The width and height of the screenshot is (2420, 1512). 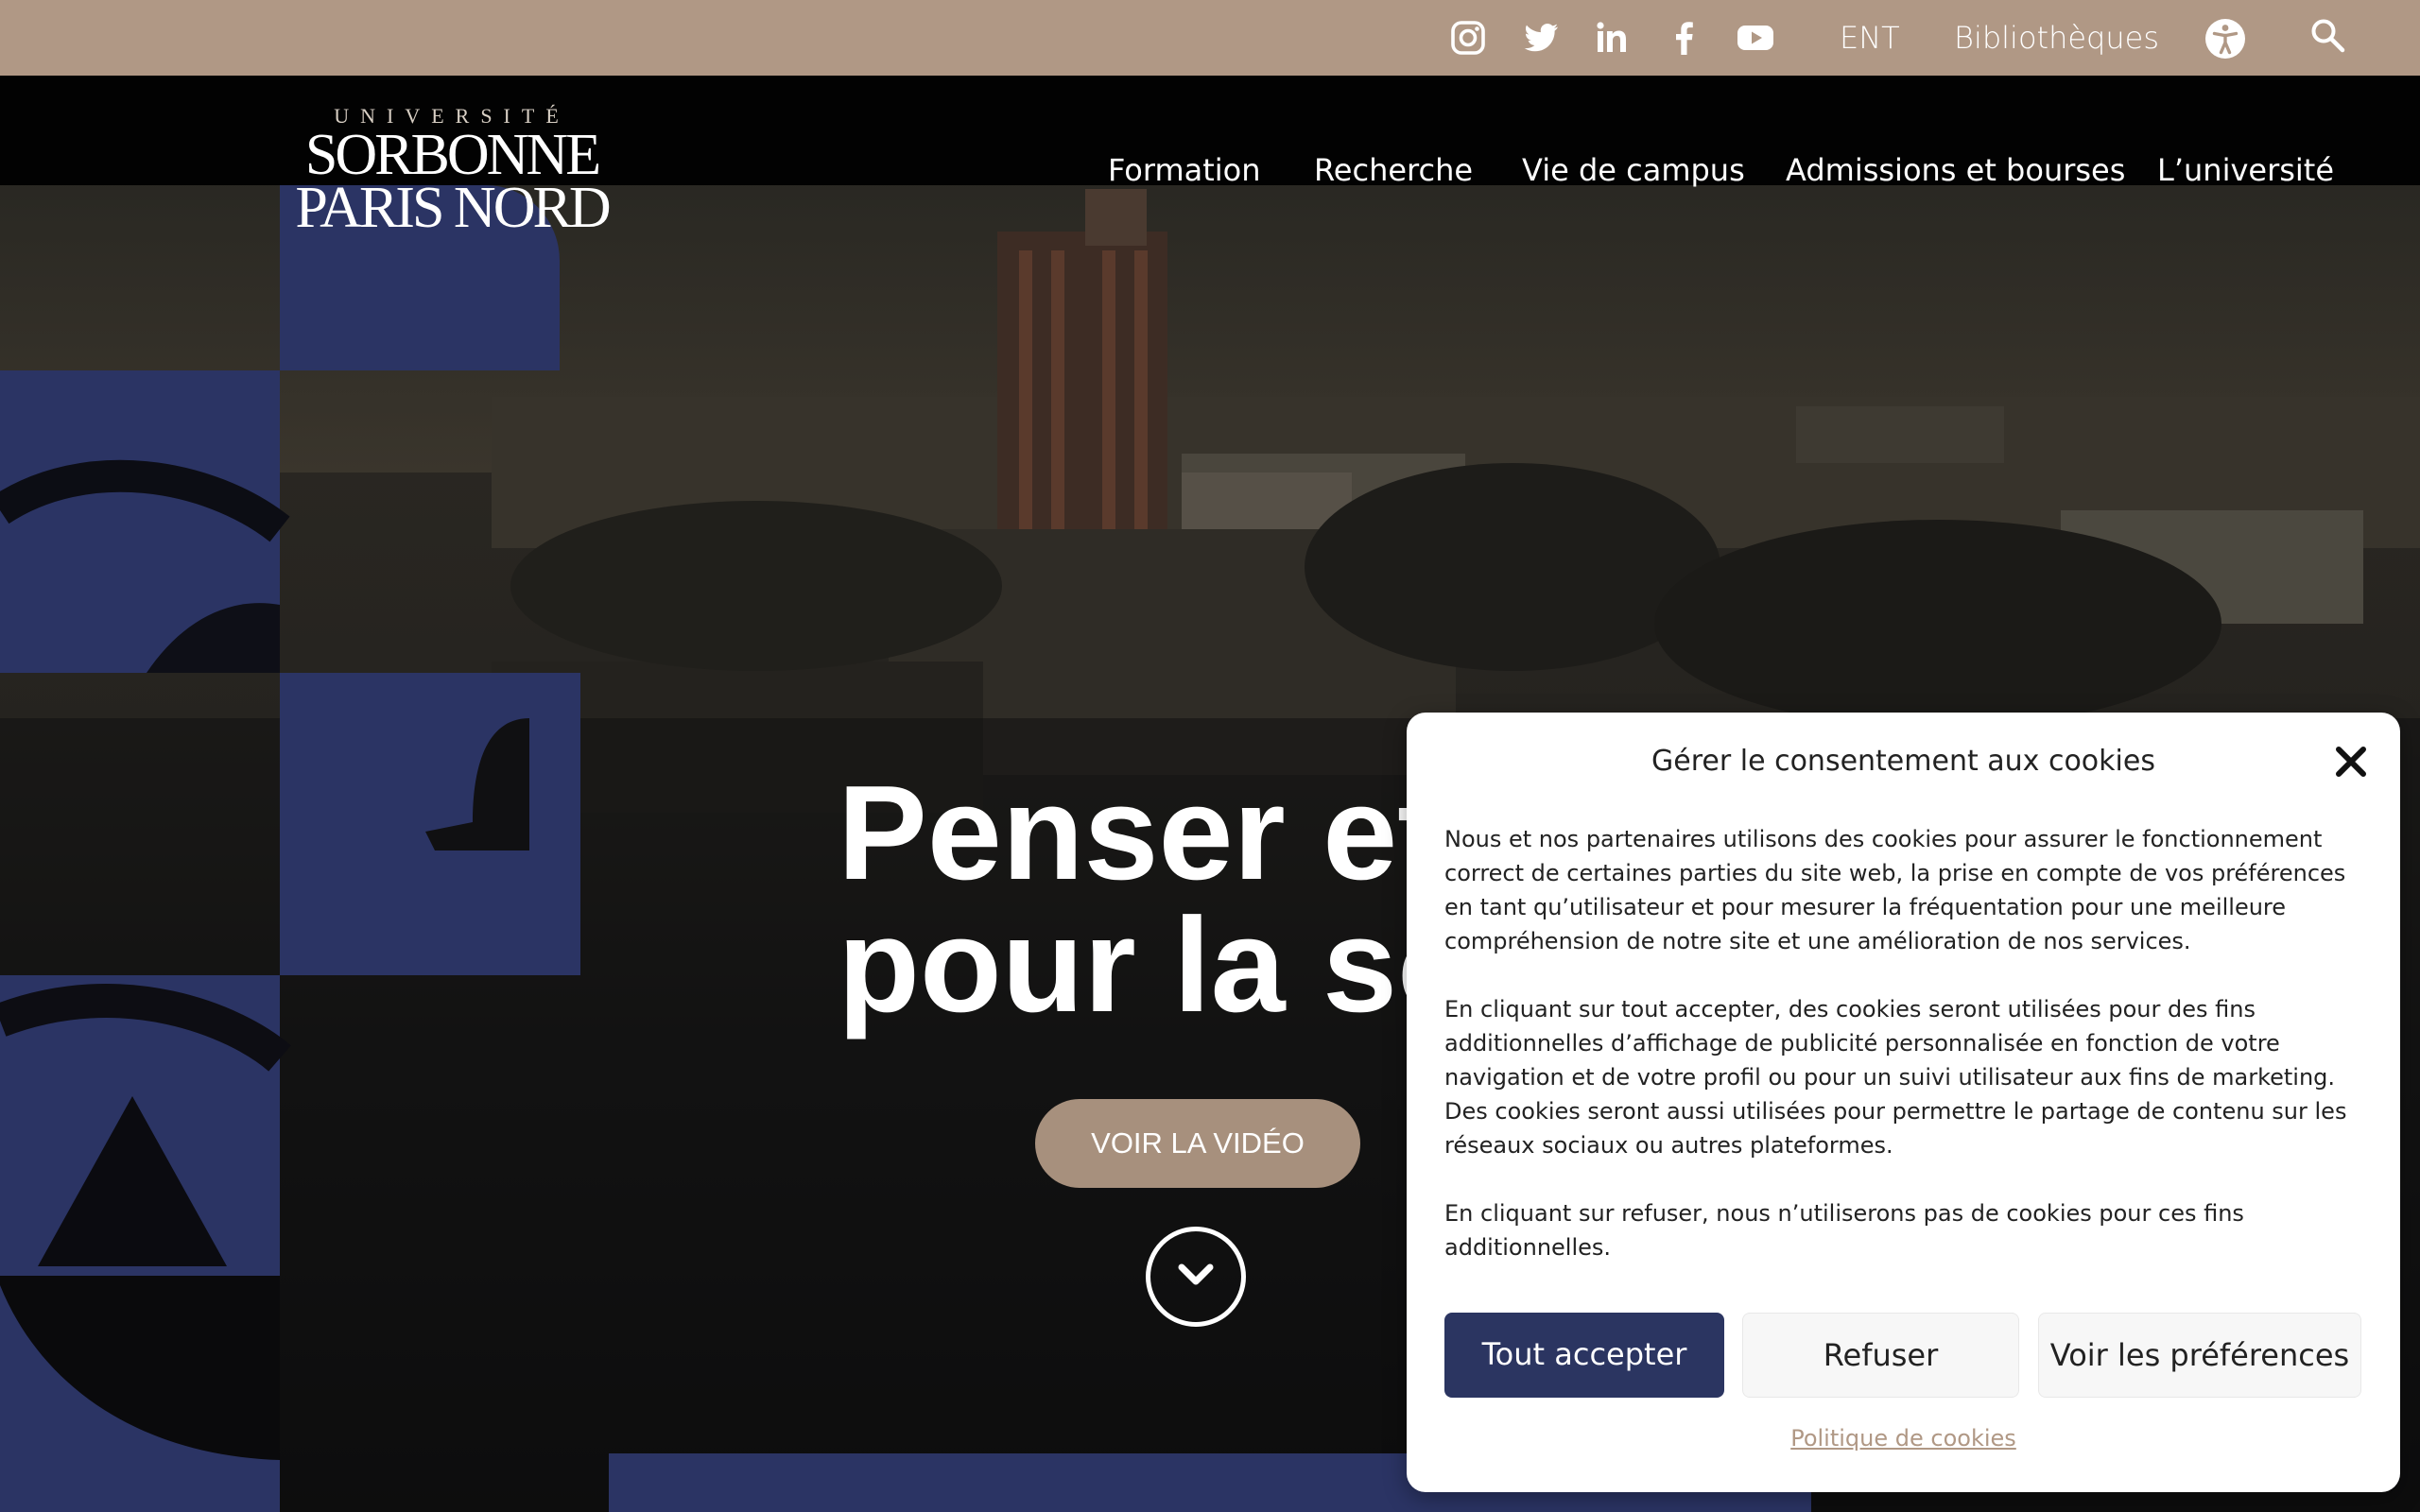 I want to click on top-utility-bar: ENT Bibliothèques, so click(x=1210, y=38).